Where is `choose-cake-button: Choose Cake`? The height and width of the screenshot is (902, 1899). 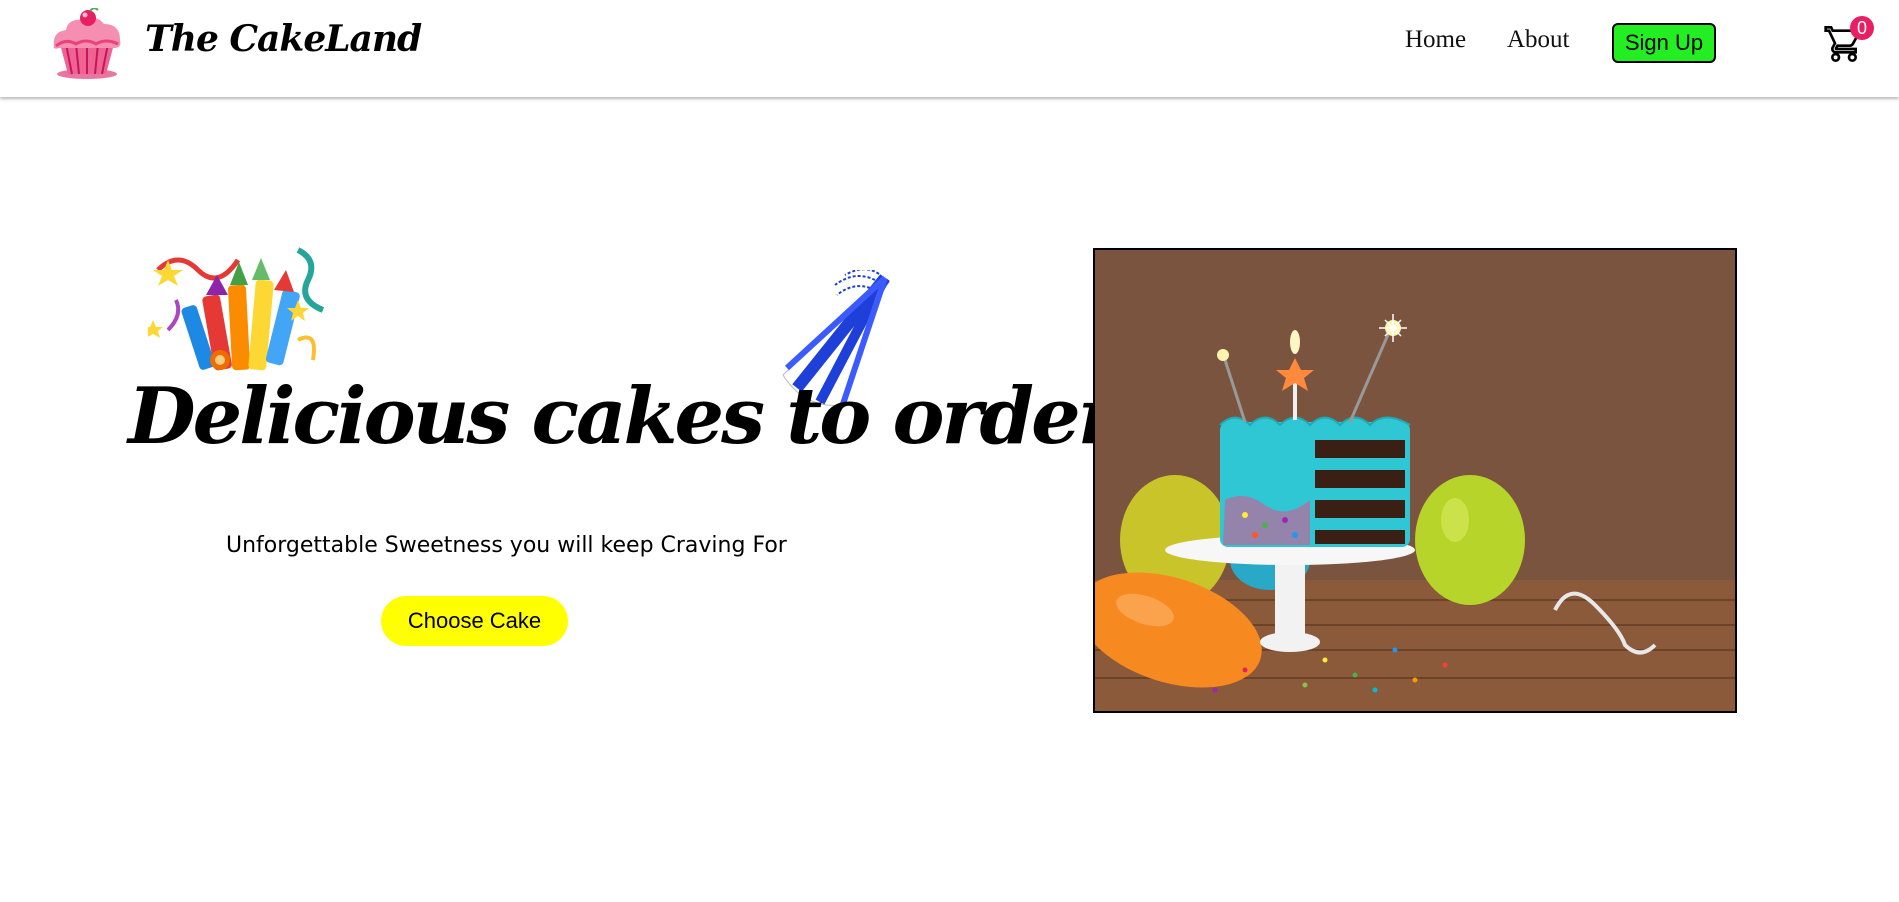 choose-cake-button: Choose Cake is located at coordinates (474, 621).